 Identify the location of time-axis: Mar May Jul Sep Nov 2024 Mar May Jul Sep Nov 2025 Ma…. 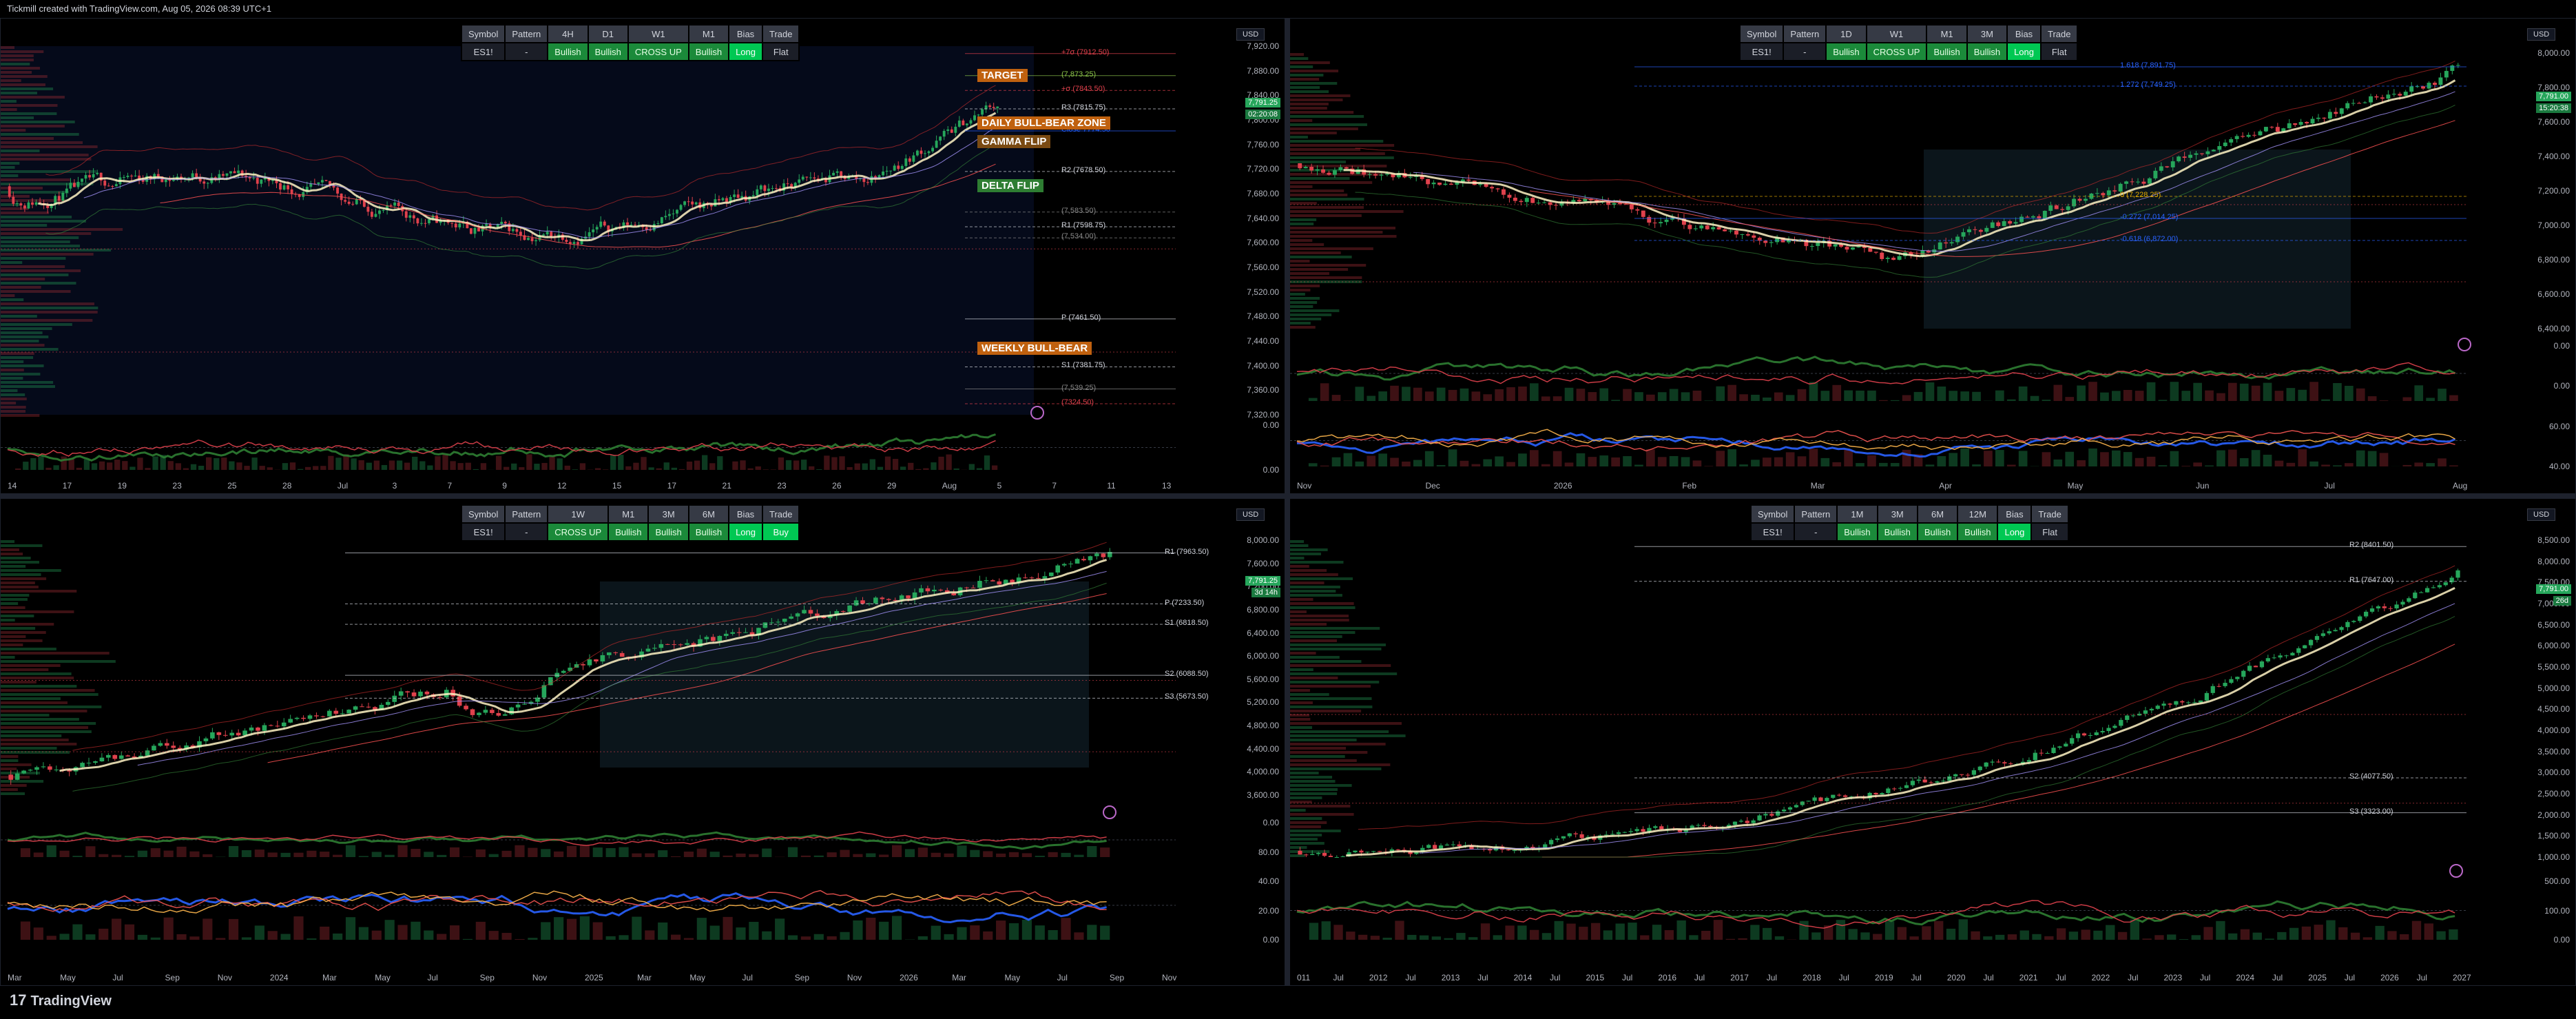
(615, 977).